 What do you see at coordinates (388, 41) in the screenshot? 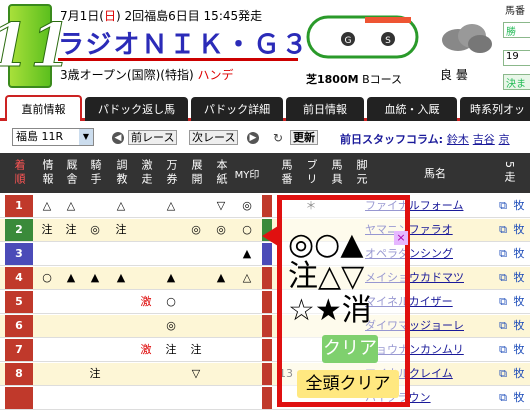
I see `start-marker: S` at bounding box center [388, 41].